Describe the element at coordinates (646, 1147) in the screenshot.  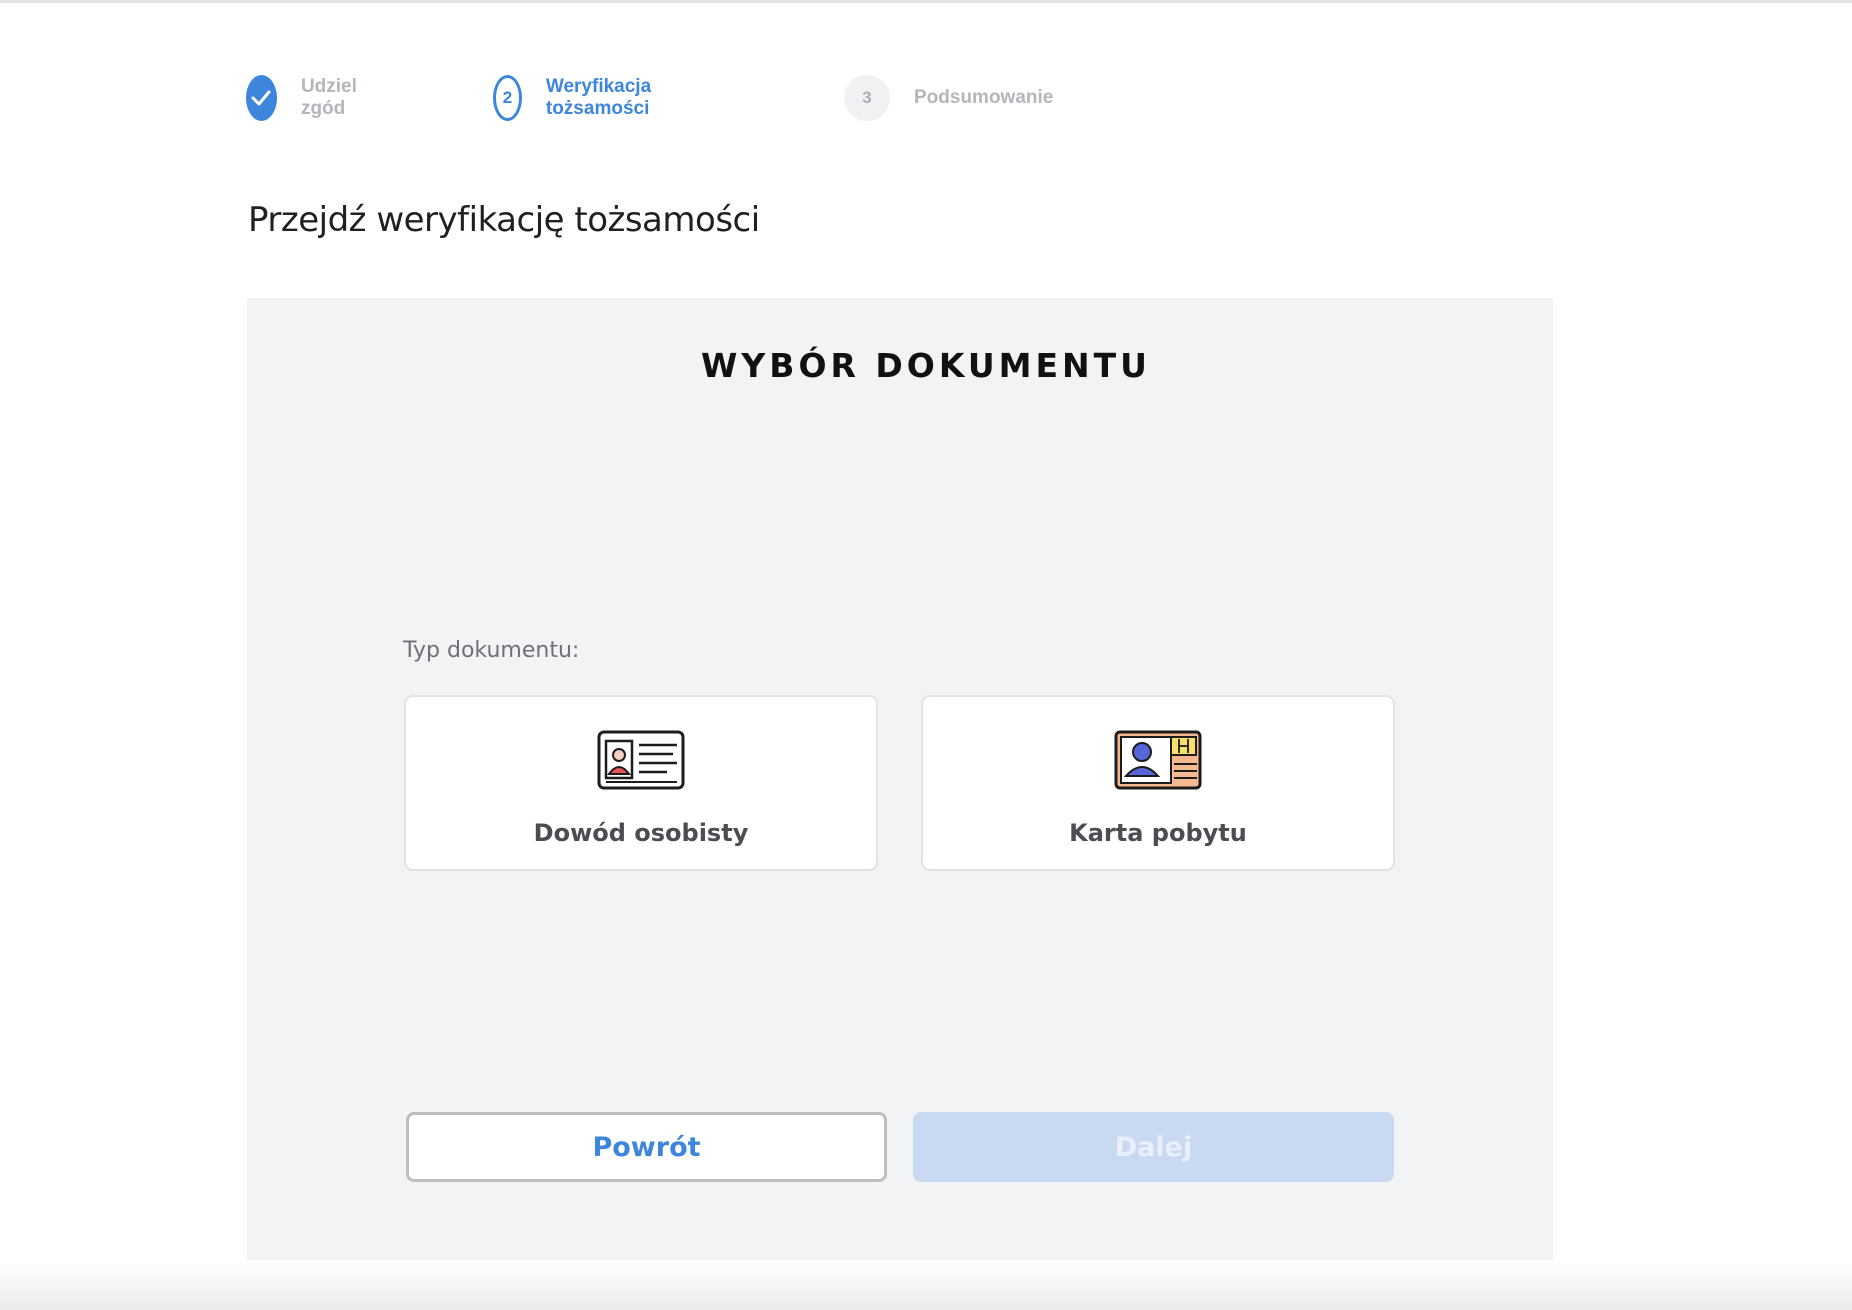
I see `back-button: Powrót` at that location.